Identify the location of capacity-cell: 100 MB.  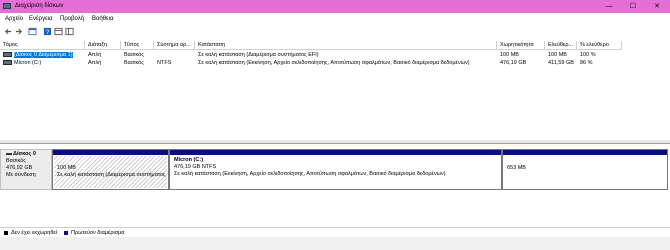
(509, 55).